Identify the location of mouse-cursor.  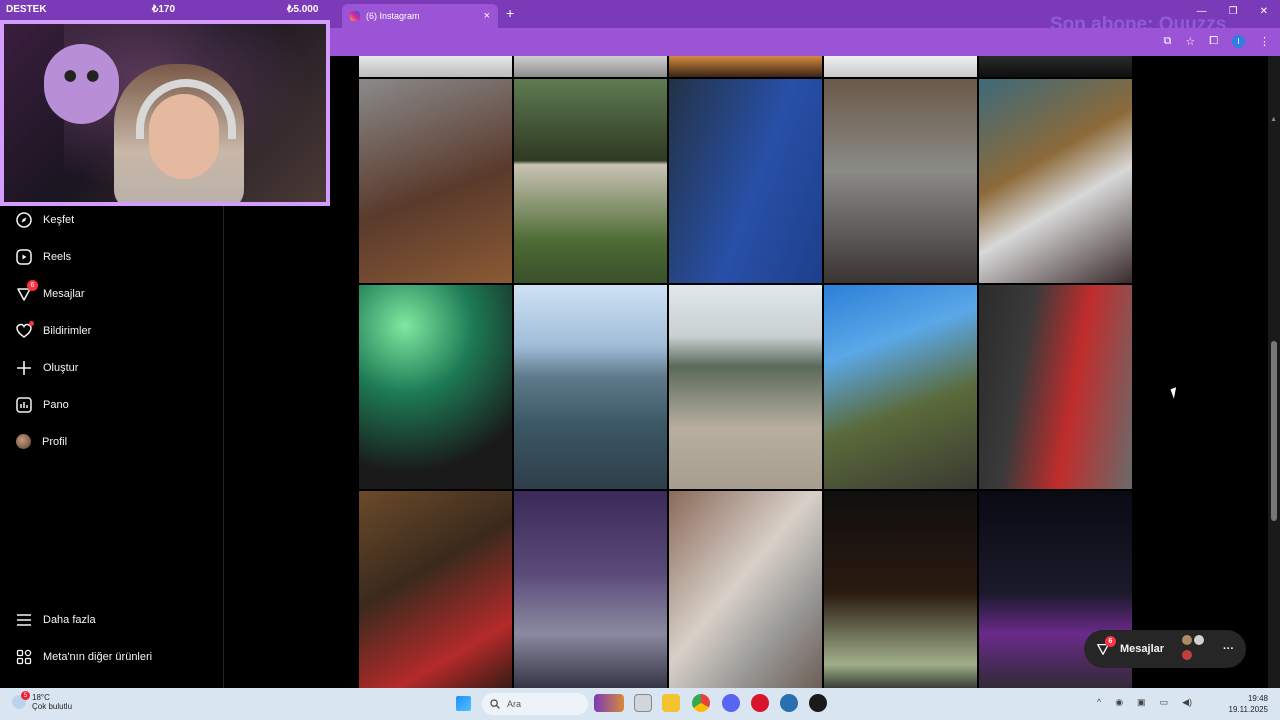
(1175, 393).